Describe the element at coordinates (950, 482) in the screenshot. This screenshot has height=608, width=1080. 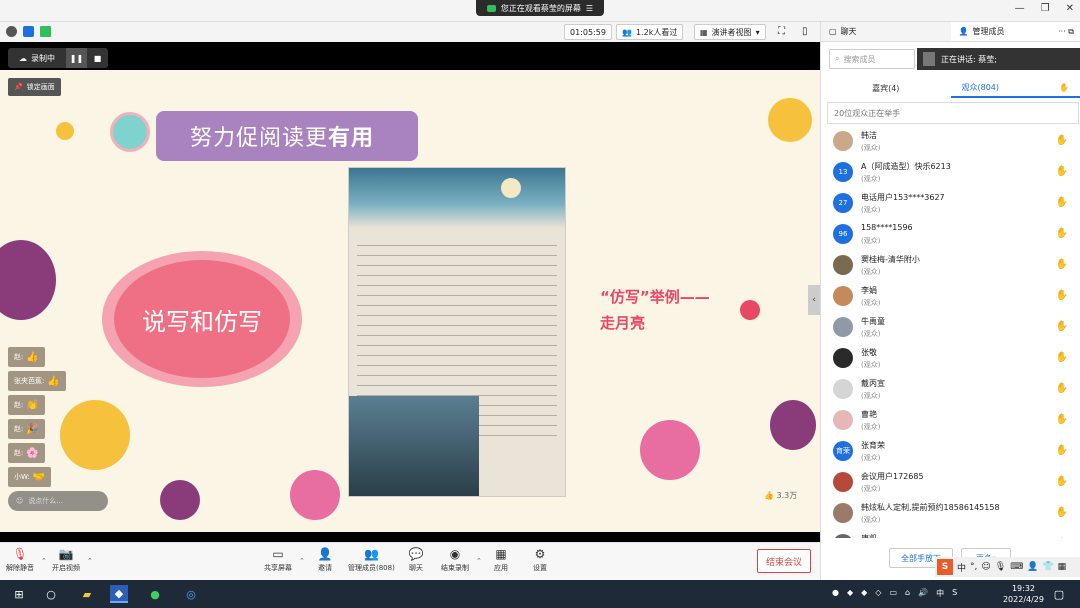
I see `list-item: 会议用户172685 (观众) ✋` at that location.